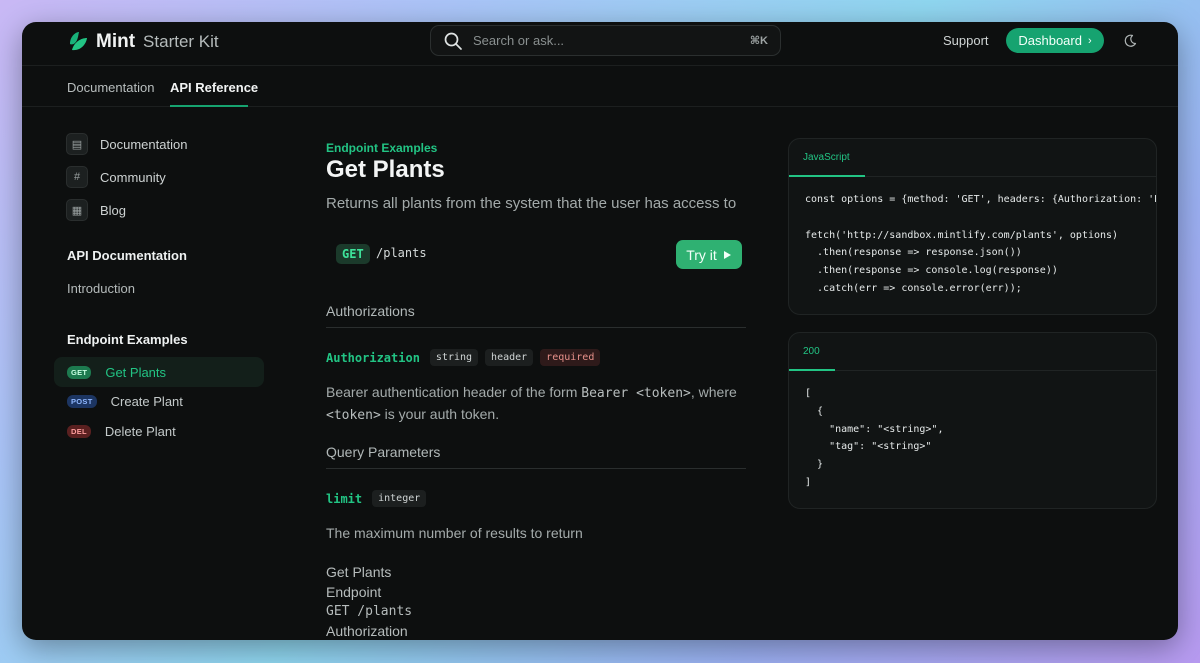  What do you see at coordinates (758, 41) in the screenshot?
I see `search-shortcut: ⌘K` at bounding box center [758, 41].